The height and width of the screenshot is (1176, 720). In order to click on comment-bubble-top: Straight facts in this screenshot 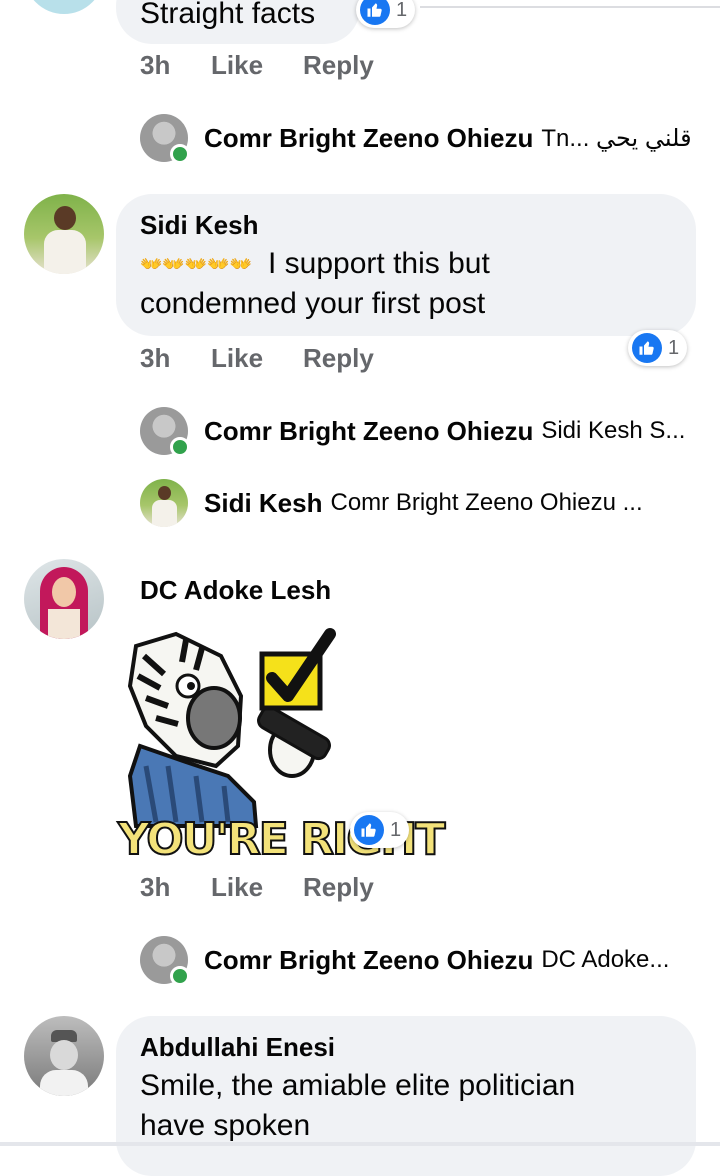, I will do `click(238, 22)`.